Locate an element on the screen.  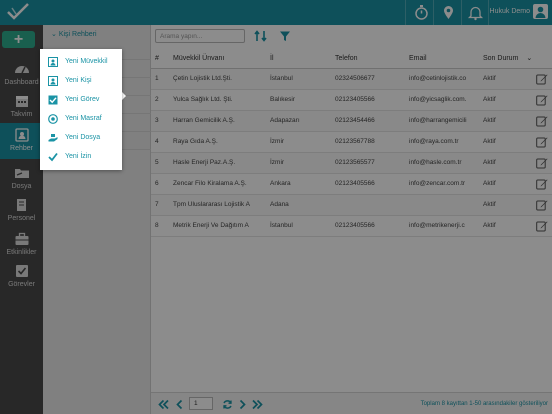
menu-item-label: Yeni Müvekkil is located at coordinates (86, 61).